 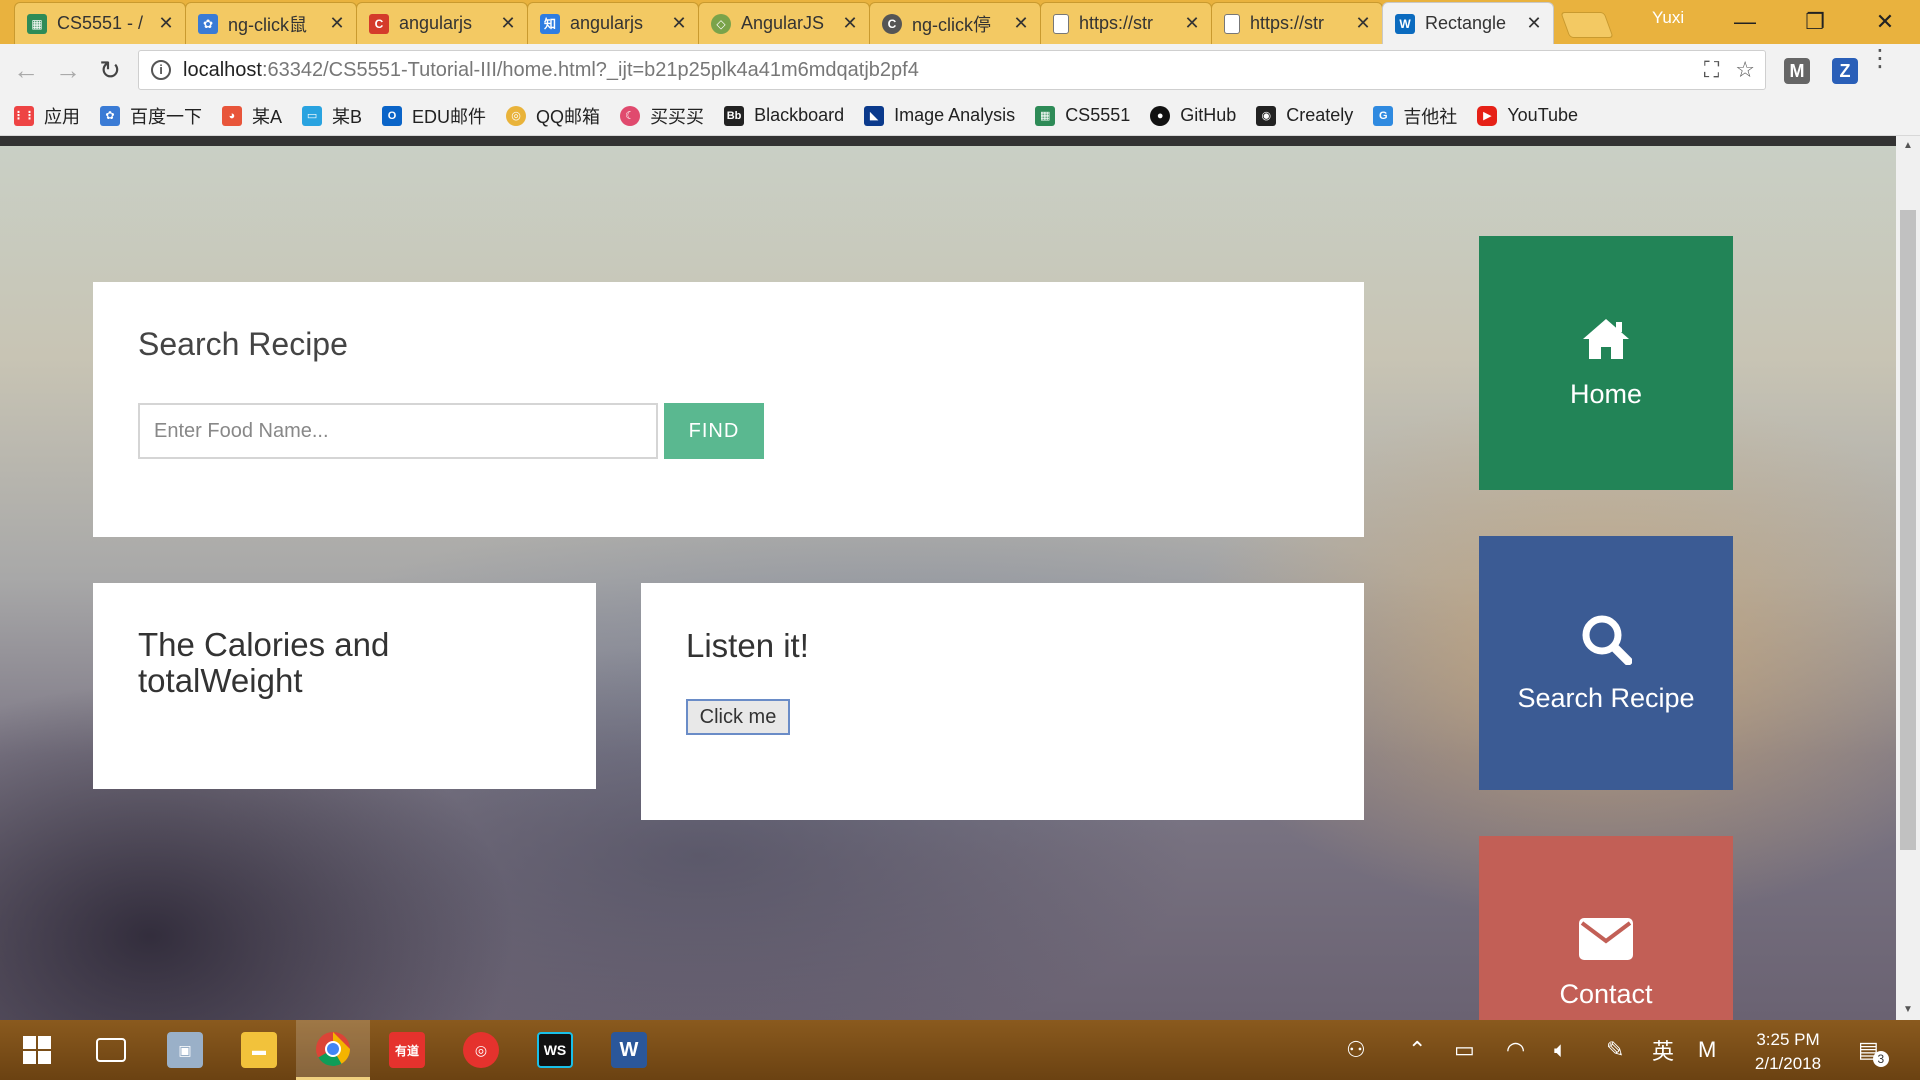 What do you see at coordinates (267, 116) in the screenshot?
I see `bookmark-label: 某A` at bounding box center [267, 116].